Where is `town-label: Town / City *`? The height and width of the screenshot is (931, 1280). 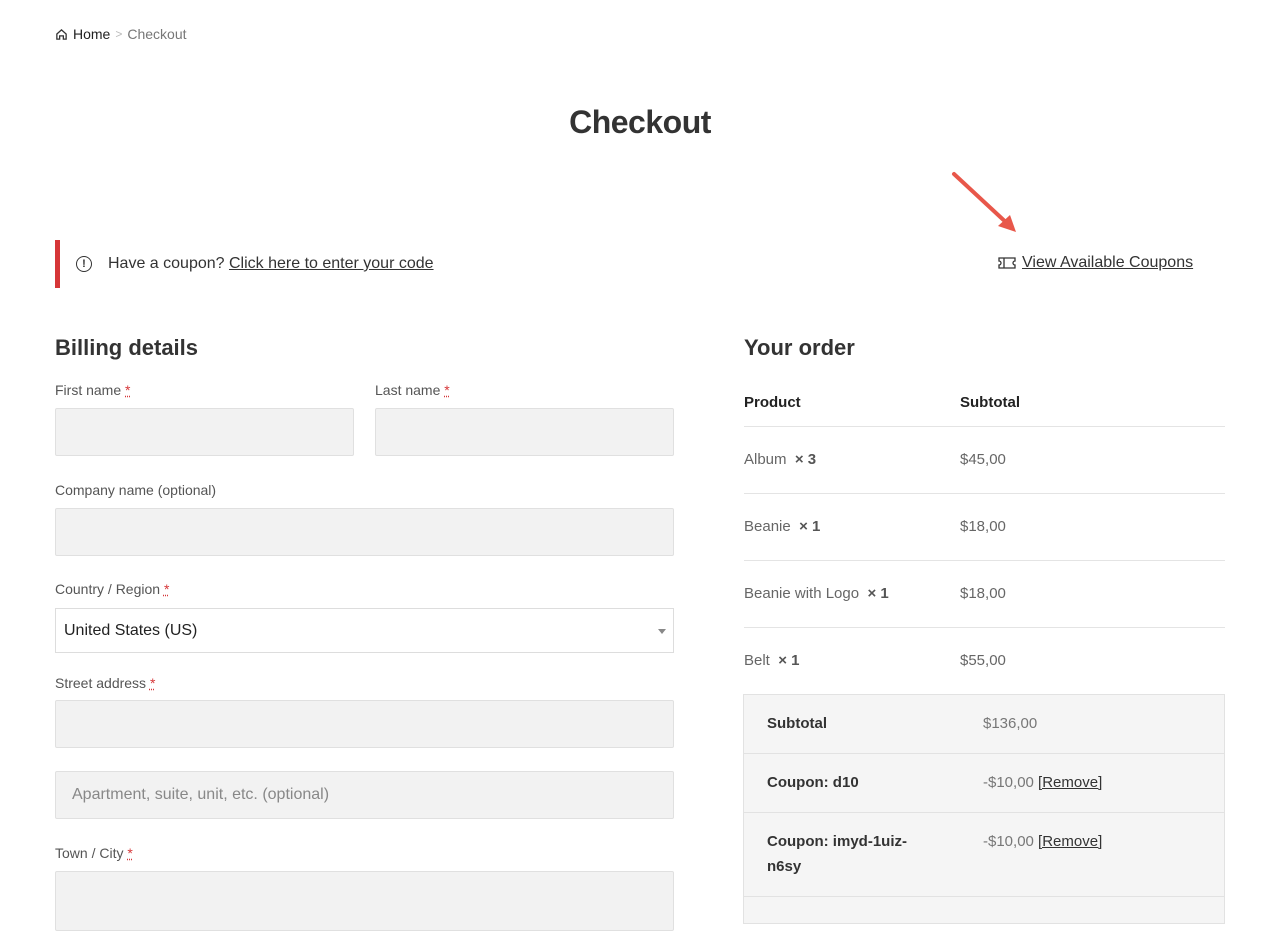 town-label: Town / City * is located at coordinates (94, 853).